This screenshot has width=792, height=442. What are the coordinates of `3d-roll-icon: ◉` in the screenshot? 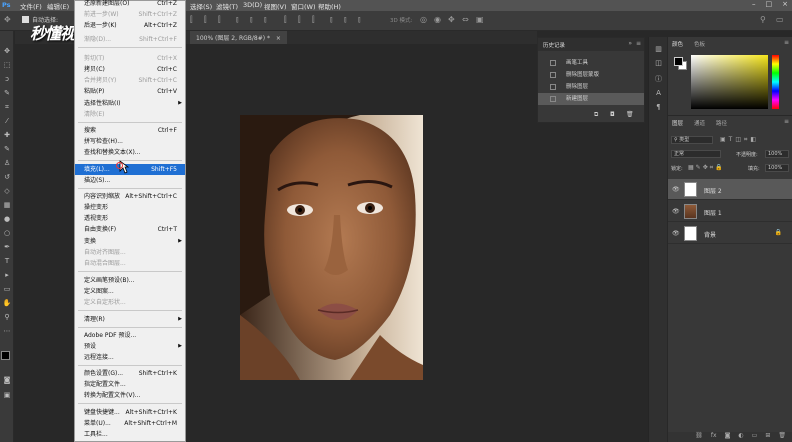 It's located at (438, 20).